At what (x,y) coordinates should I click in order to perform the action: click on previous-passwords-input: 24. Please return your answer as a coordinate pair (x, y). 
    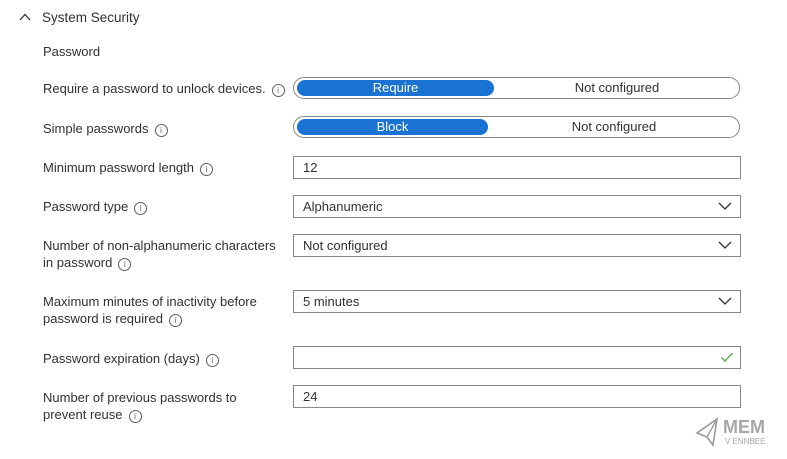
    Looking at the image, I should click on (517, 396).